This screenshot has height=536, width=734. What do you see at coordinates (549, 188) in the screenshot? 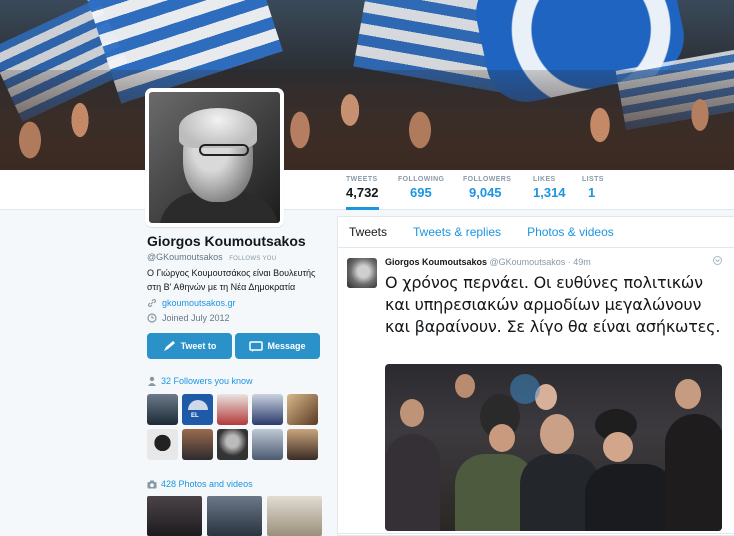
I see `stat-likes: LIKES 1,314` at bounding box center [549, 188].